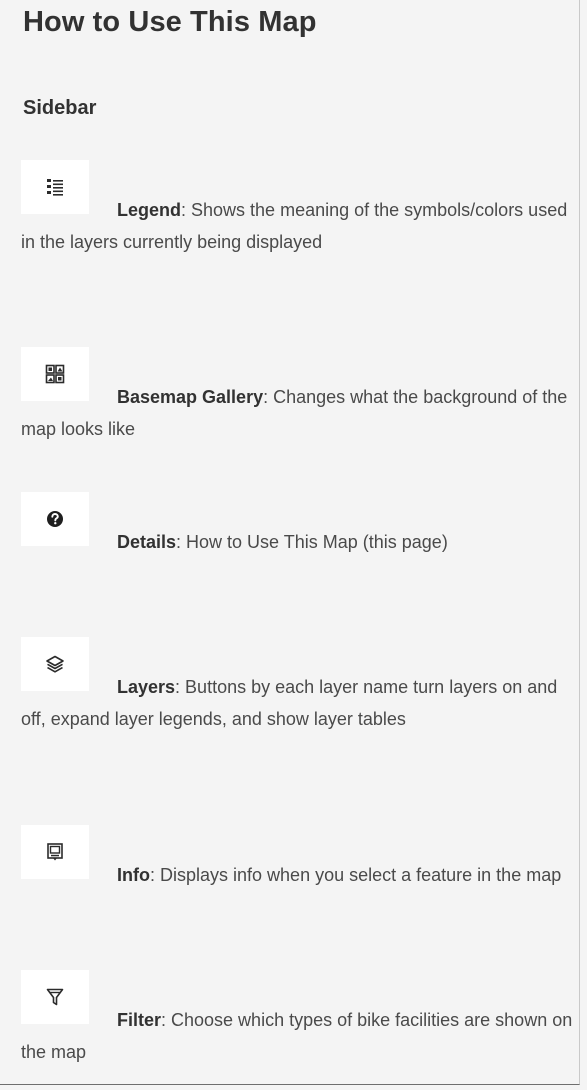  Describe the element at coordinates (170, 22) in the screenshot. I see `page-title: How to Use This Map` at that location.